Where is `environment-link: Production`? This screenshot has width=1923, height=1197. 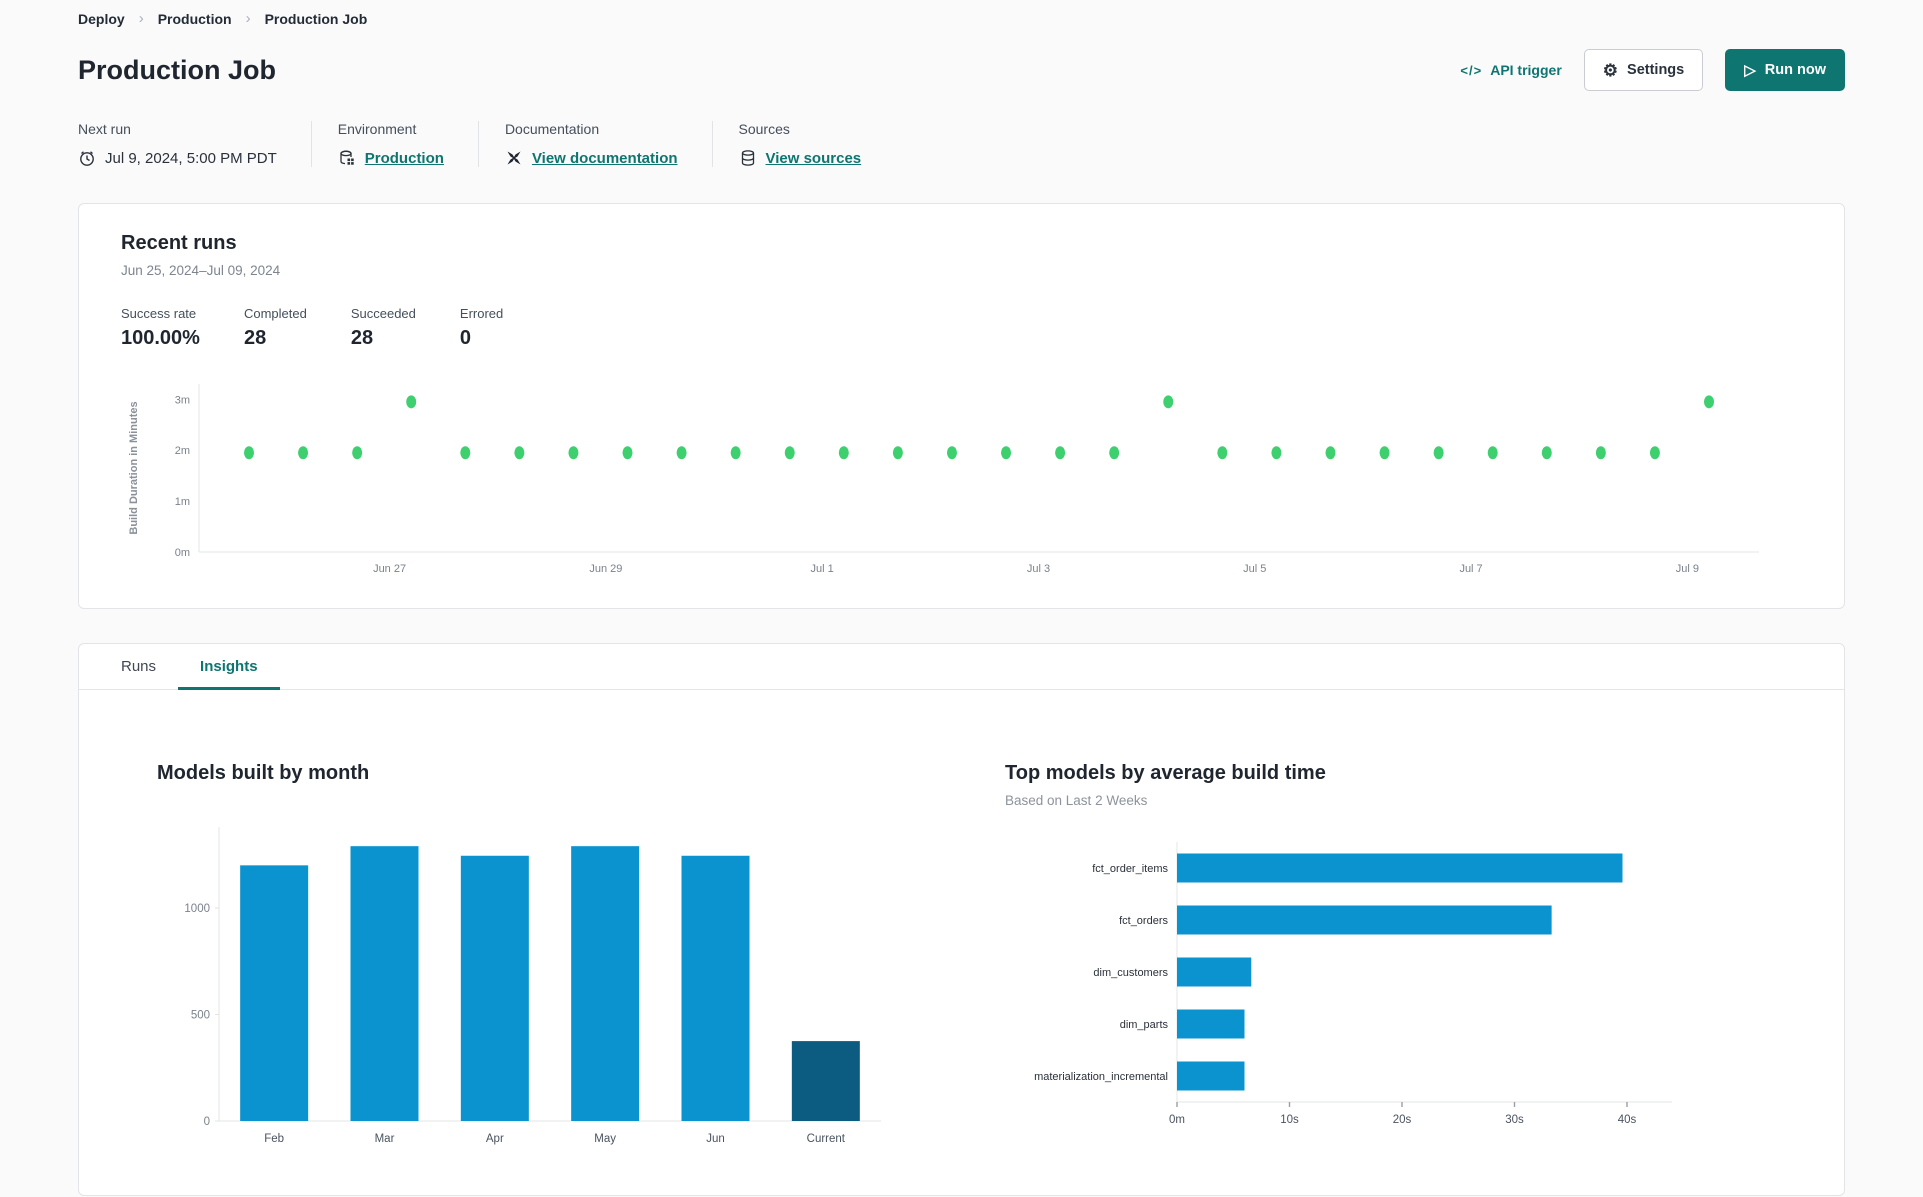 environment-link: Production is located at coordinates (404, 158).